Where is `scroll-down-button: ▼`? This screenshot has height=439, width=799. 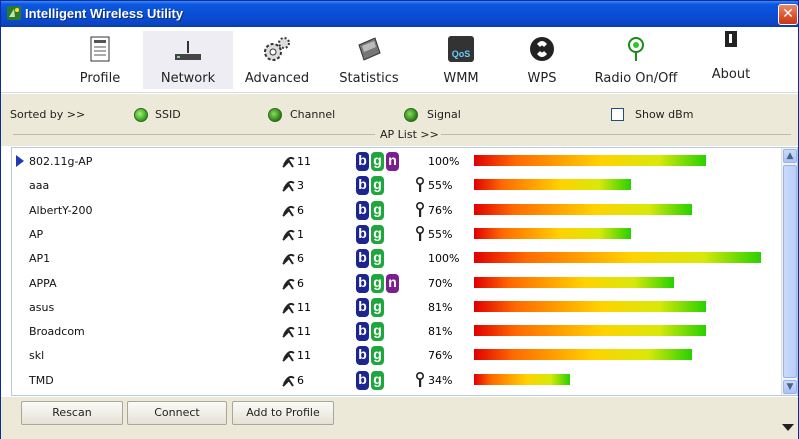 scroll-down-button: ▼ is located at coordinates (790, 387).